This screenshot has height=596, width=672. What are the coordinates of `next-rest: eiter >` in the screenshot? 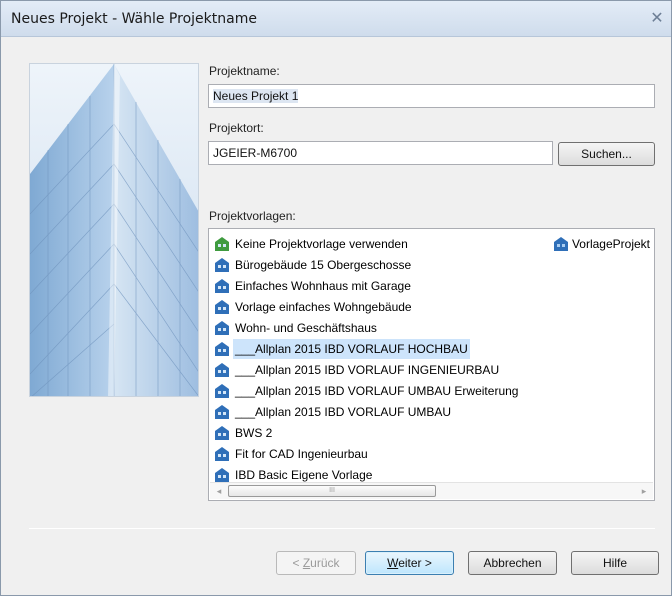 It's located at (415, 563).